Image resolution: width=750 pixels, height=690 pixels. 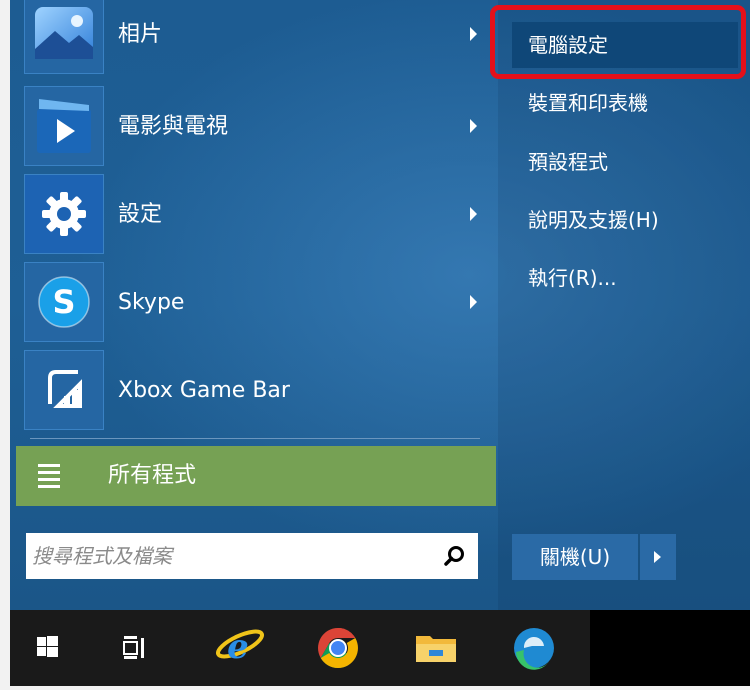 What do you see at coordinates (249, 303) in the screenshot?
I see `app-item-skype: S Skype` at bounding box center [249, 303].